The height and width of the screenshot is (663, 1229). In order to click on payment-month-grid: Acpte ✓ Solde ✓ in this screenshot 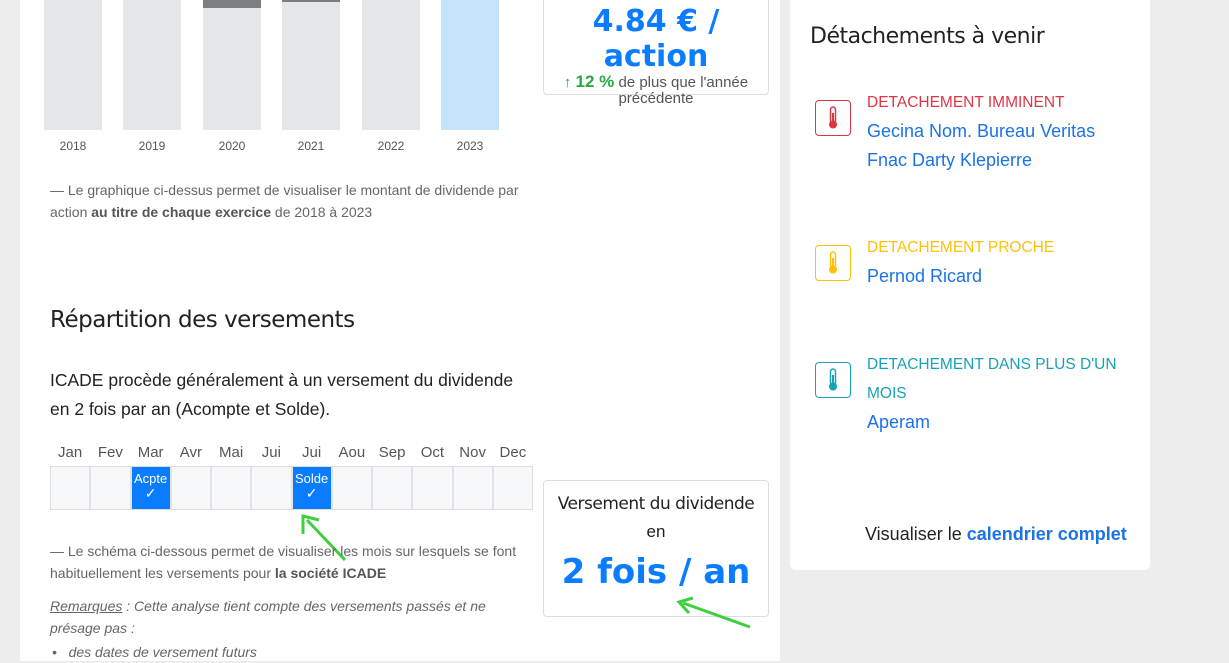, I will do `click(291, 488)`.